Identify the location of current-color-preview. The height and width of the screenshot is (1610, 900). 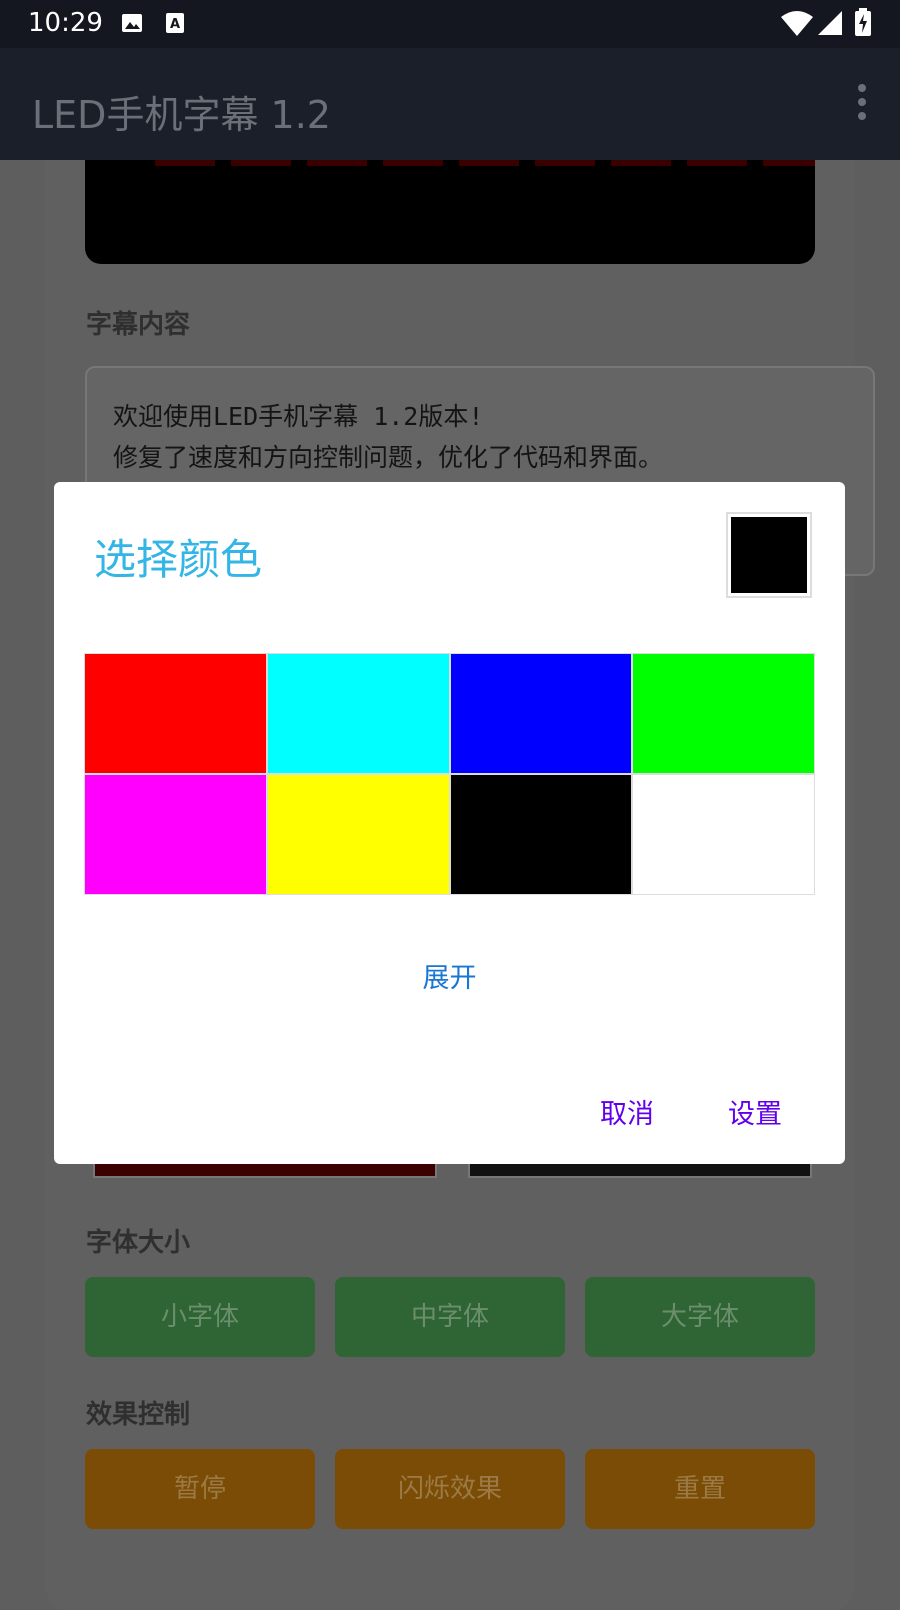
(769, 555).